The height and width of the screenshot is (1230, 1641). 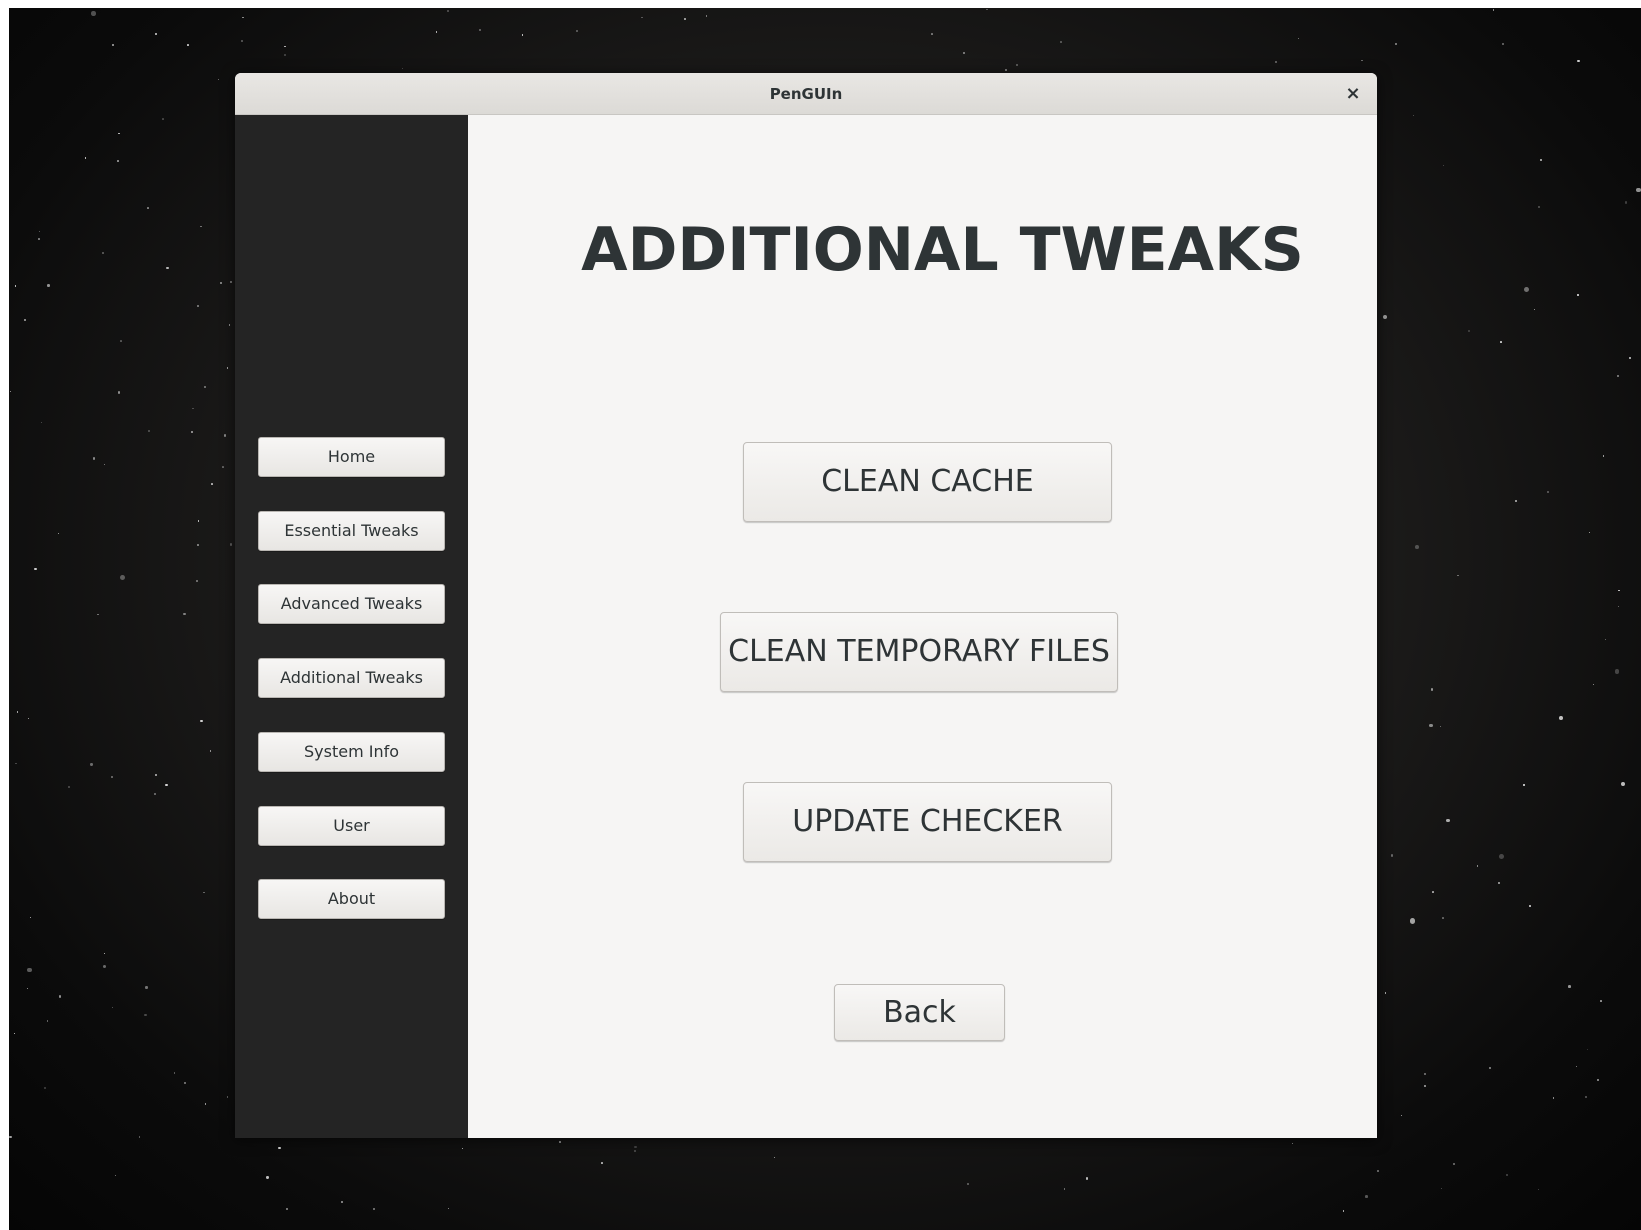 What do you see at coordinates (927, 482) in the screenshot?
I see `clean-cache-button: CLEAN CACHE` at bounding box center [927, 482].